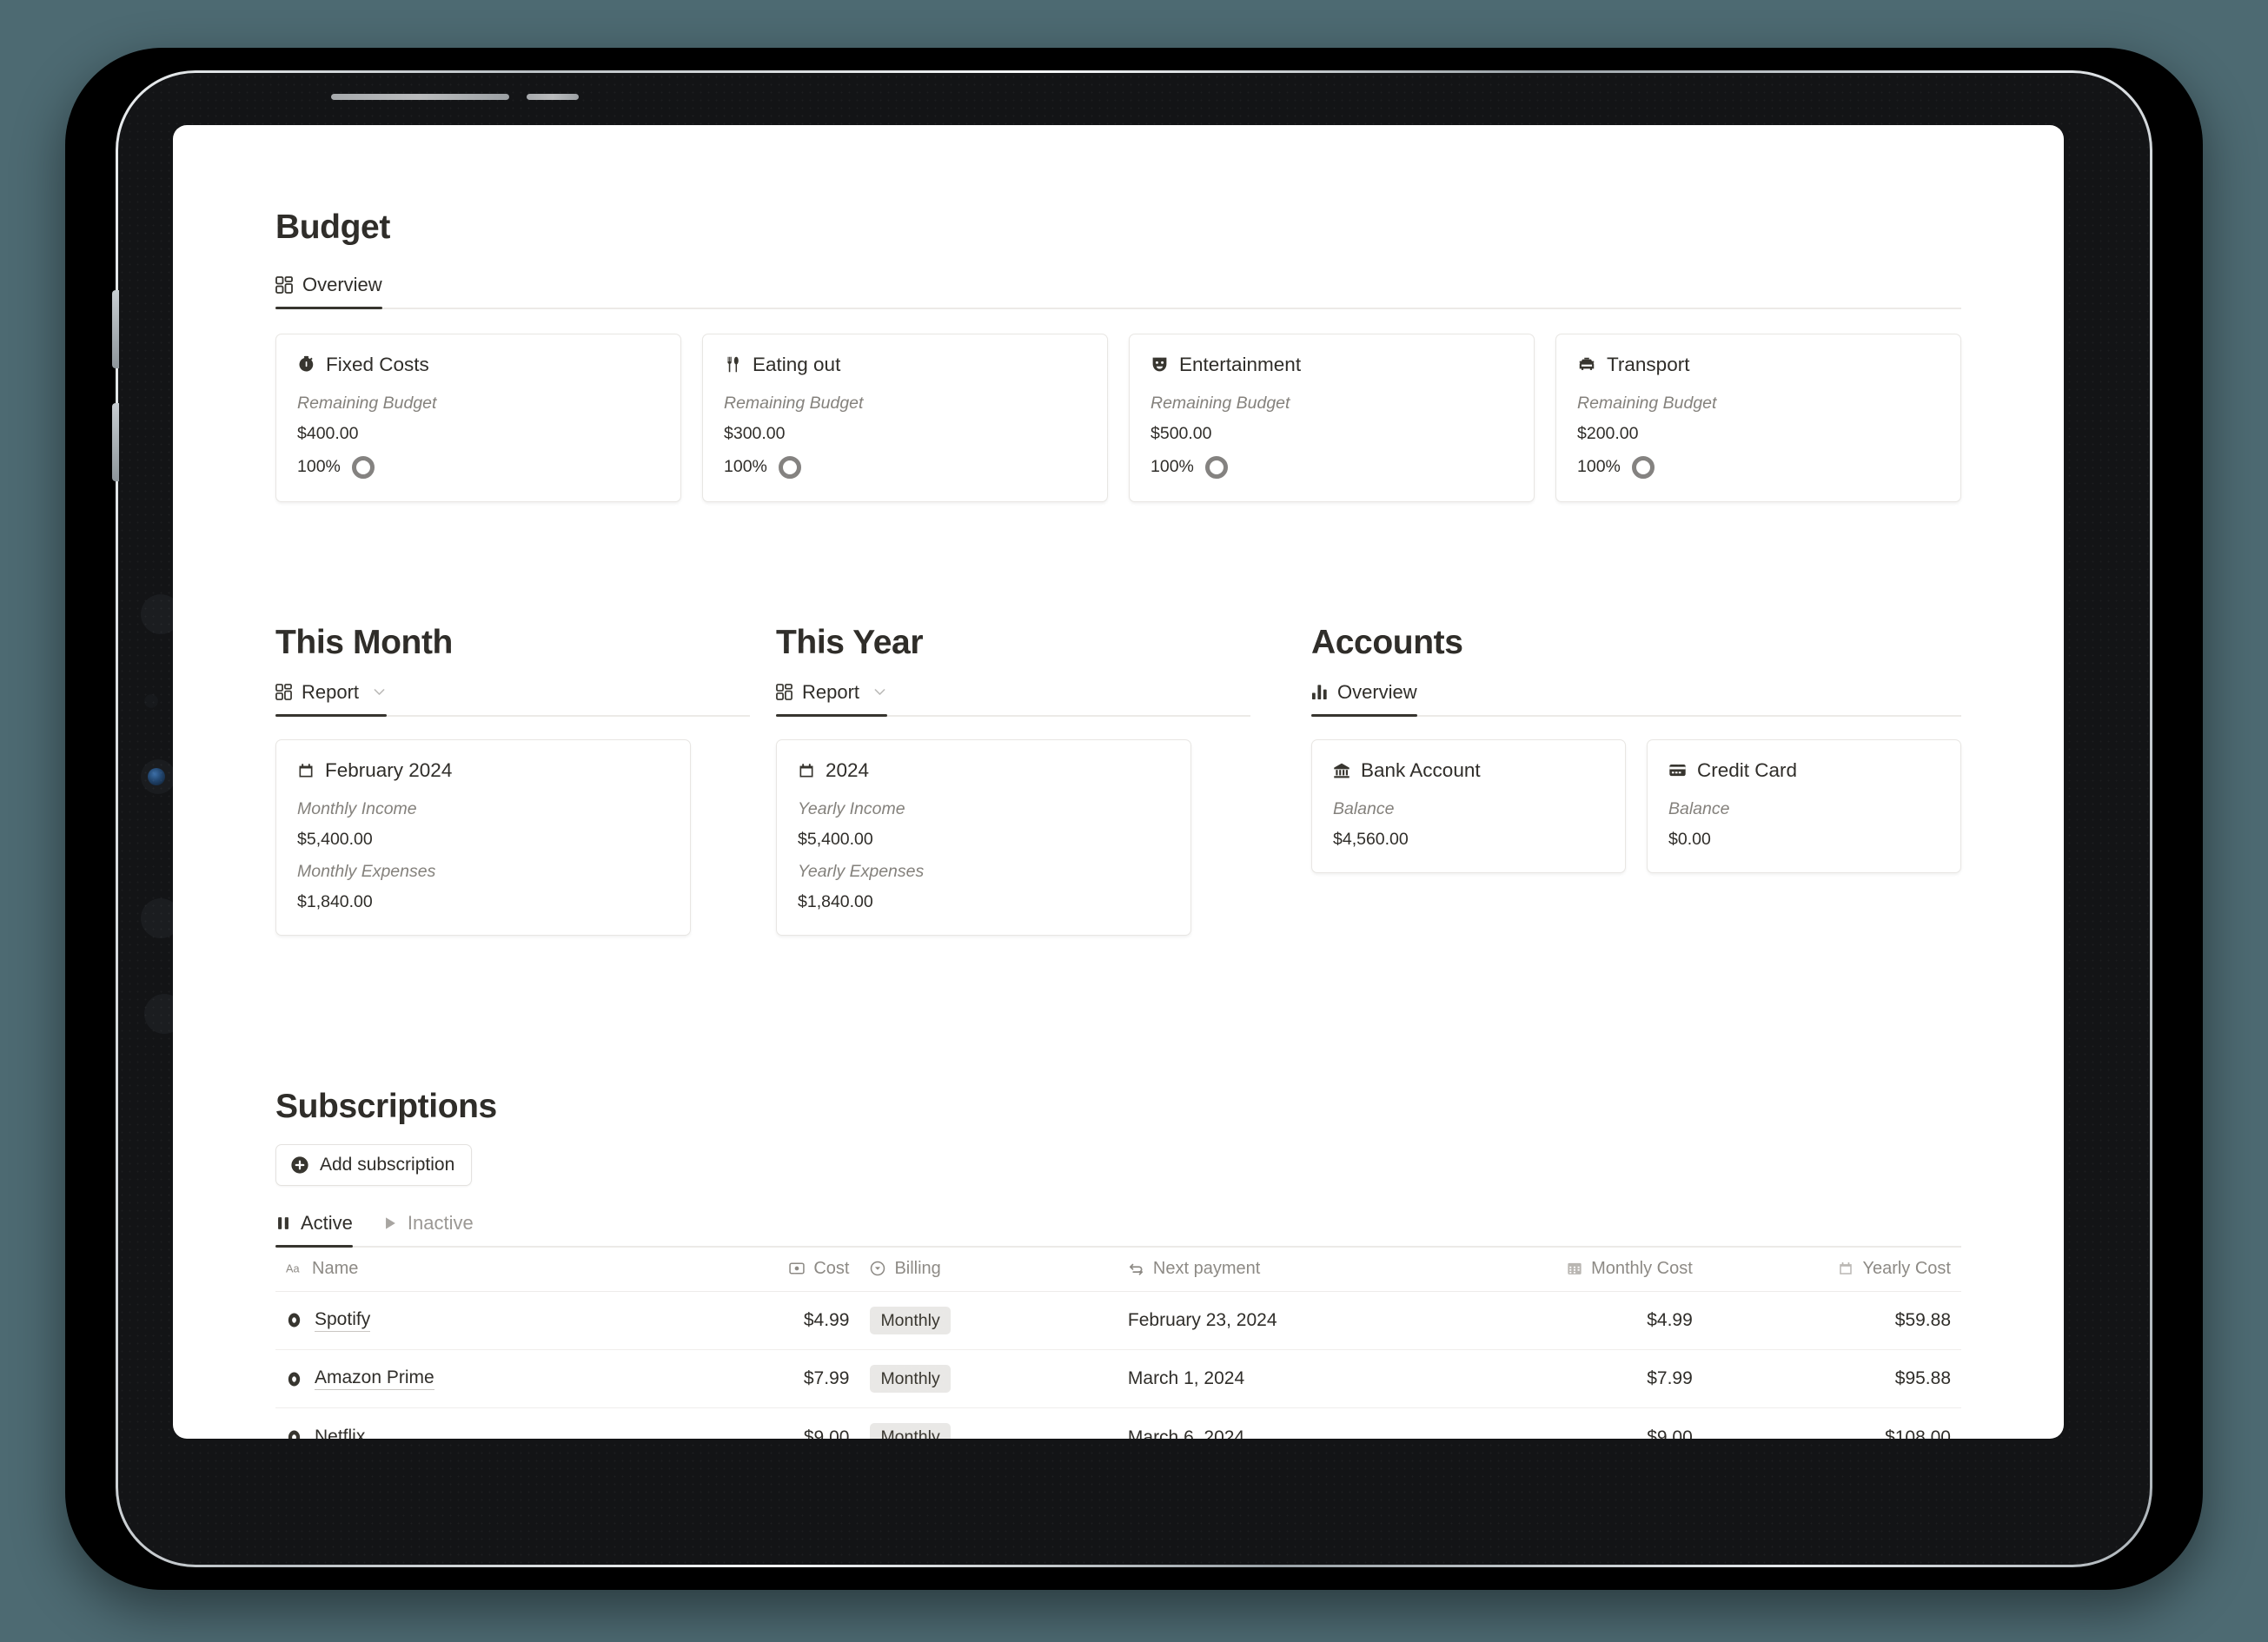  Describe the element at coordinates (1608, 433) in the screenshot. I see `remaining-budget-value: $200.00` at that location.